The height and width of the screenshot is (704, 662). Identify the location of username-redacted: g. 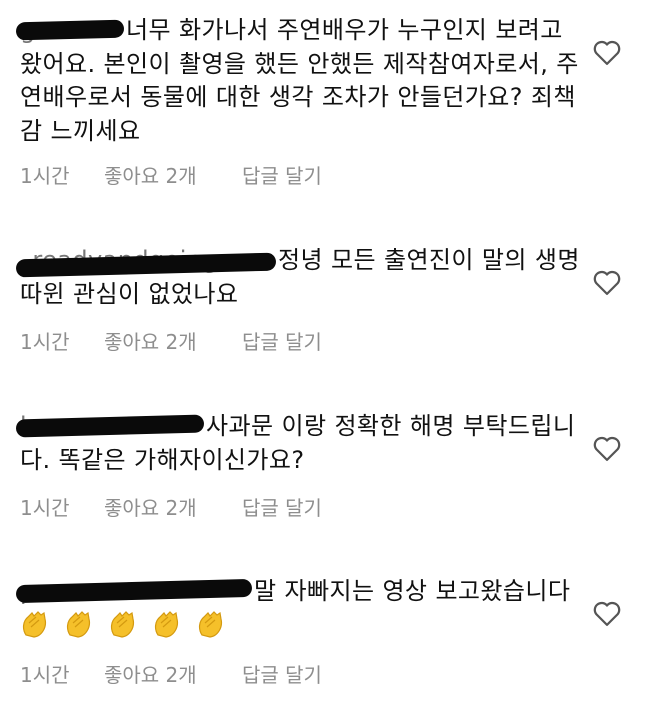
(70, 31).